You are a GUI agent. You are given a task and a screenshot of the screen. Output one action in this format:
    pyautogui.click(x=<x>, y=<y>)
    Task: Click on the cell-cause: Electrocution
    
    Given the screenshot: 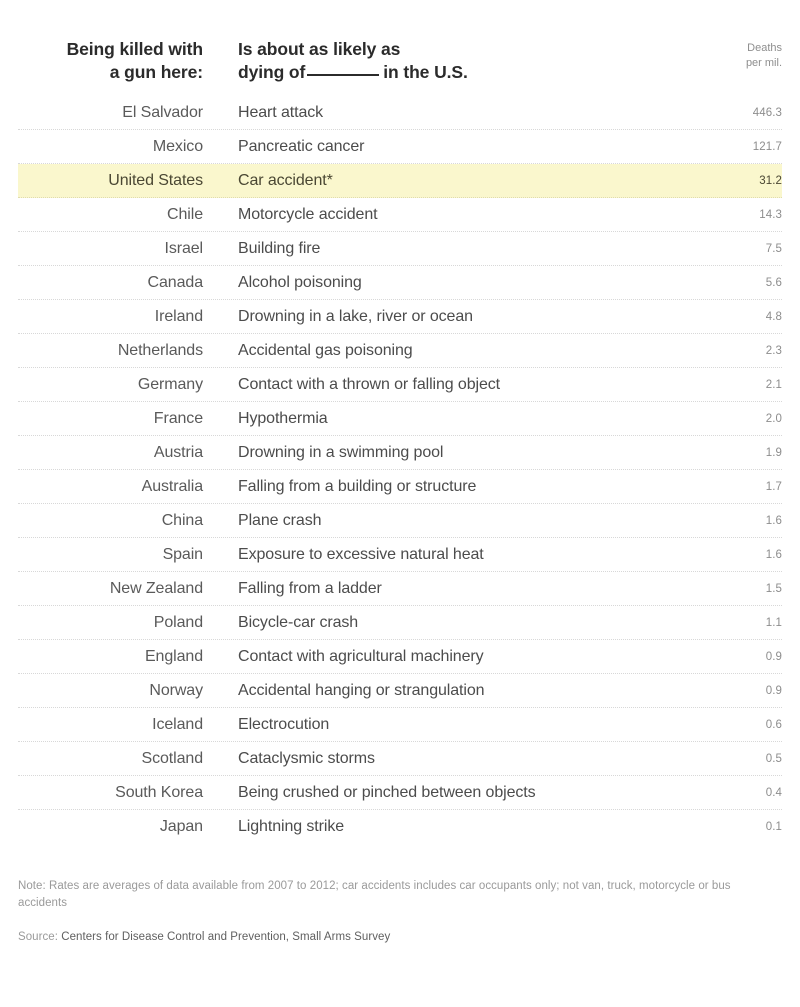 What is the action you would take?
    pyautogui.click(x=284, y=724)
    